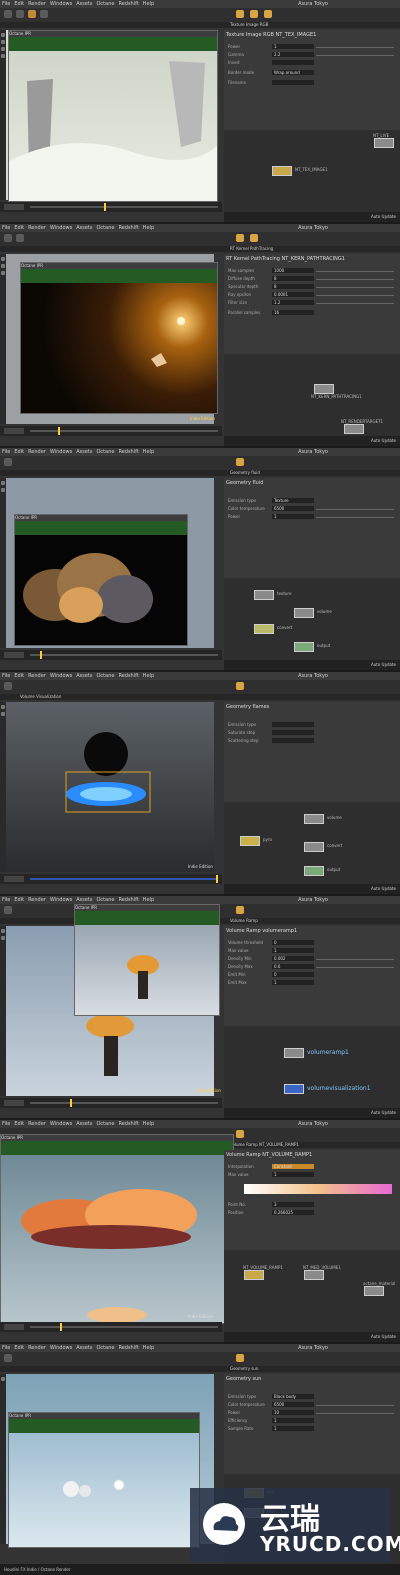 The width and height of the screenshot is (400, 1575). Describe the element at coordinates (323, 819) in the screenshot. I see `network-node: volume` at that location.